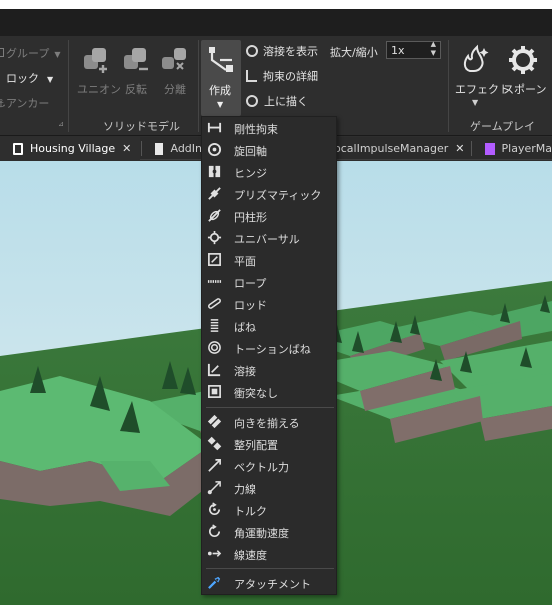 The image size is (552, 605). I want to click on menu-item-label: アタッチメント, so click(272, 584).